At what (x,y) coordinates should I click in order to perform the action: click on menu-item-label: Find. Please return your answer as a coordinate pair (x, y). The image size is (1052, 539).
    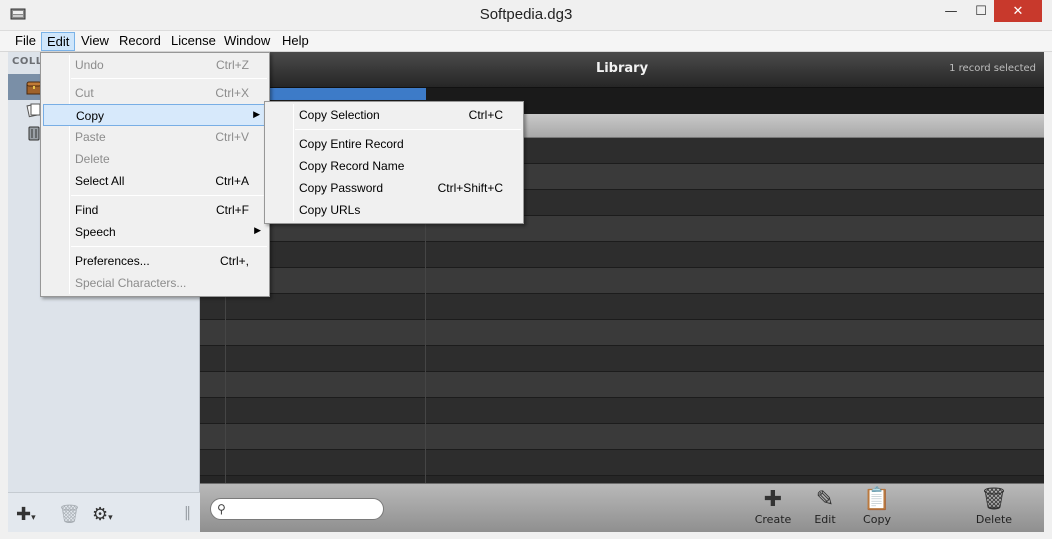
    Looking at the image, I should click on (87, 210).